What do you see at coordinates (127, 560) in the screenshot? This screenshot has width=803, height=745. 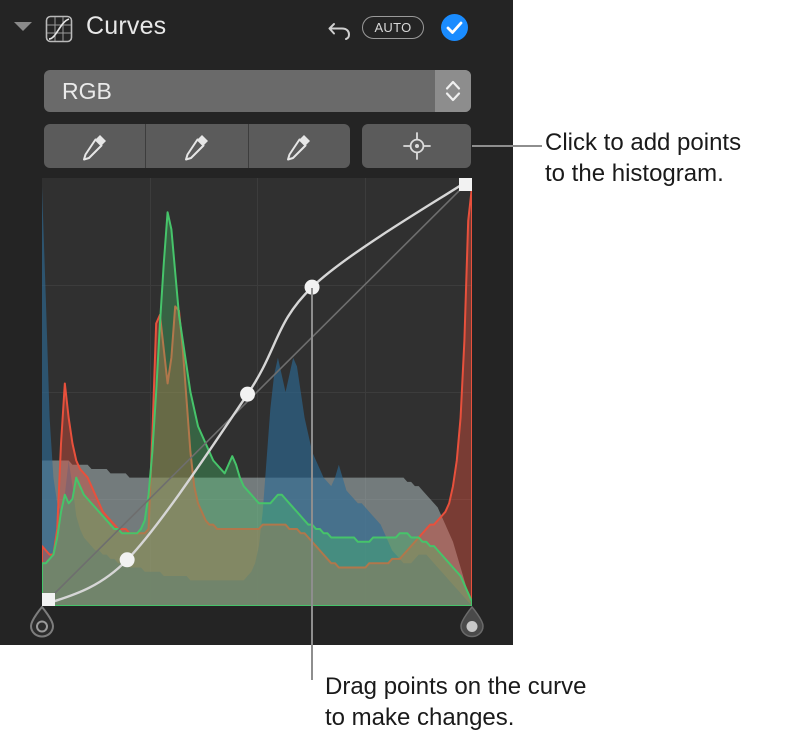 I see `shadow-point-handle` at bounding box center [127, 560].